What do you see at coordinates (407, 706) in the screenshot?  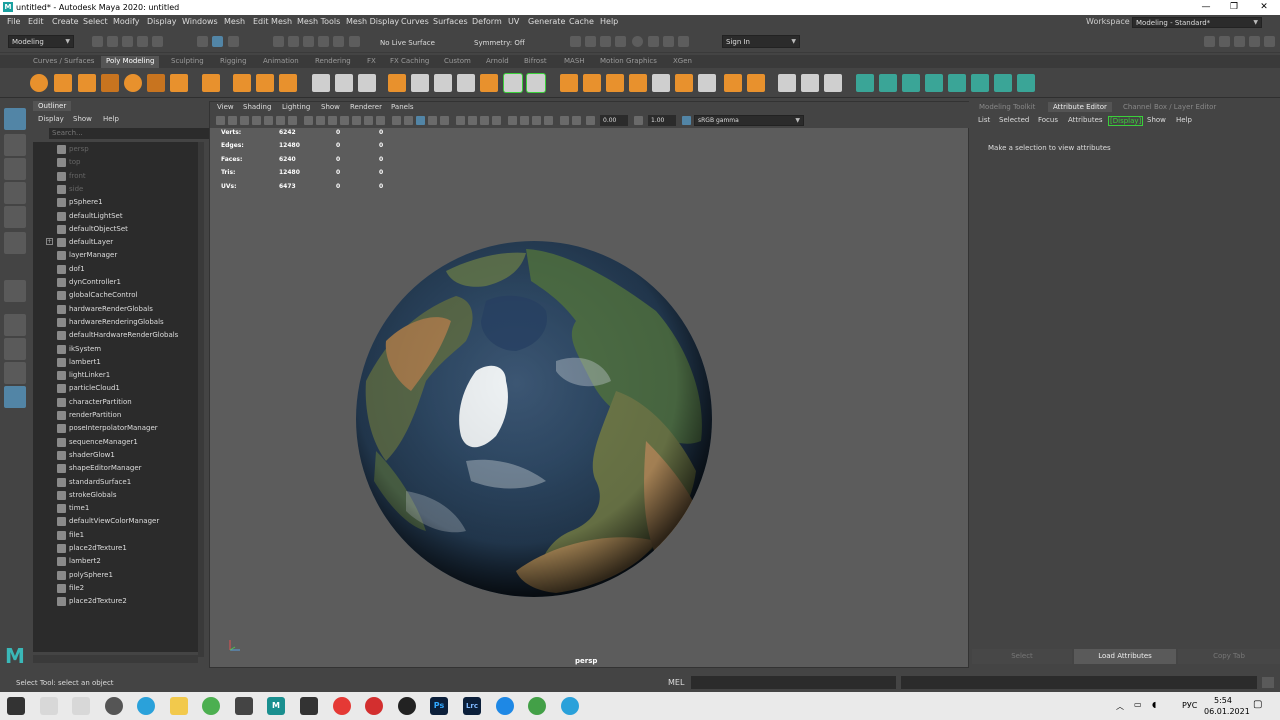 I see `obs-icon` at bounding box center [407, 706].